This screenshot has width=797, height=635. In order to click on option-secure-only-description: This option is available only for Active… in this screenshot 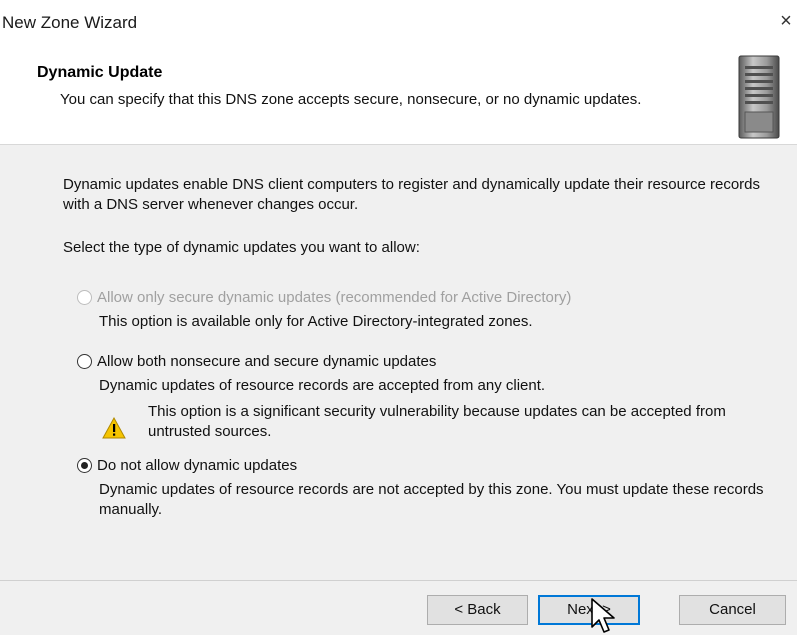, I will do `click(316, 321)`.